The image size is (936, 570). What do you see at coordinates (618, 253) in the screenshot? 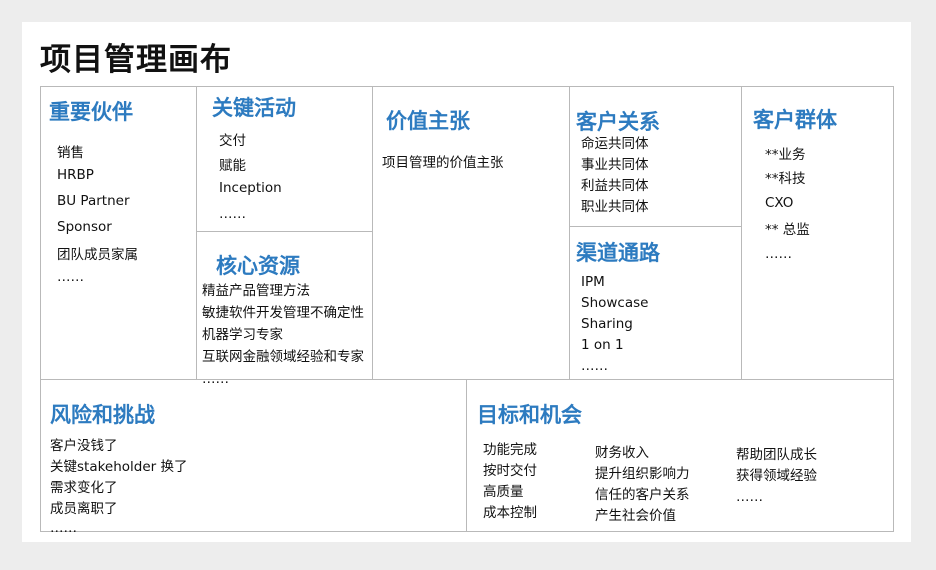
I see `channels-heading: 渠道通路` at bounding box center [618, 253].